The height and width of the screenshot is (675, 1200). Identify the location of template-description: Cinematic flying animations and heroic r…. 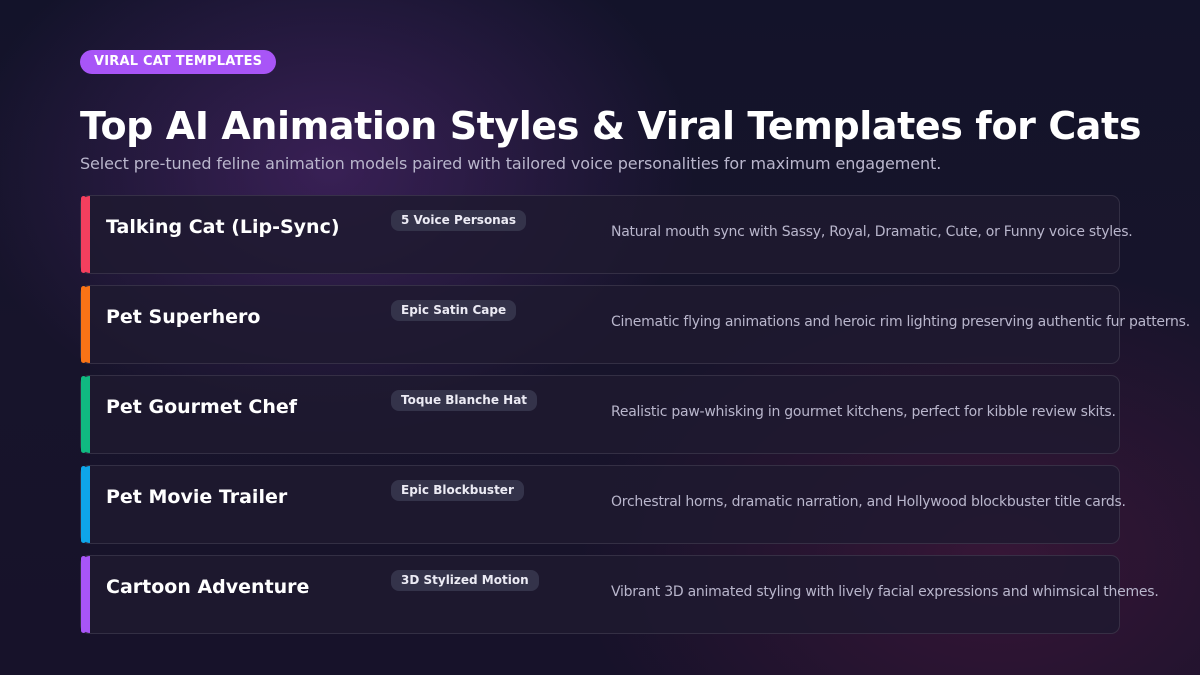
(900, 322).